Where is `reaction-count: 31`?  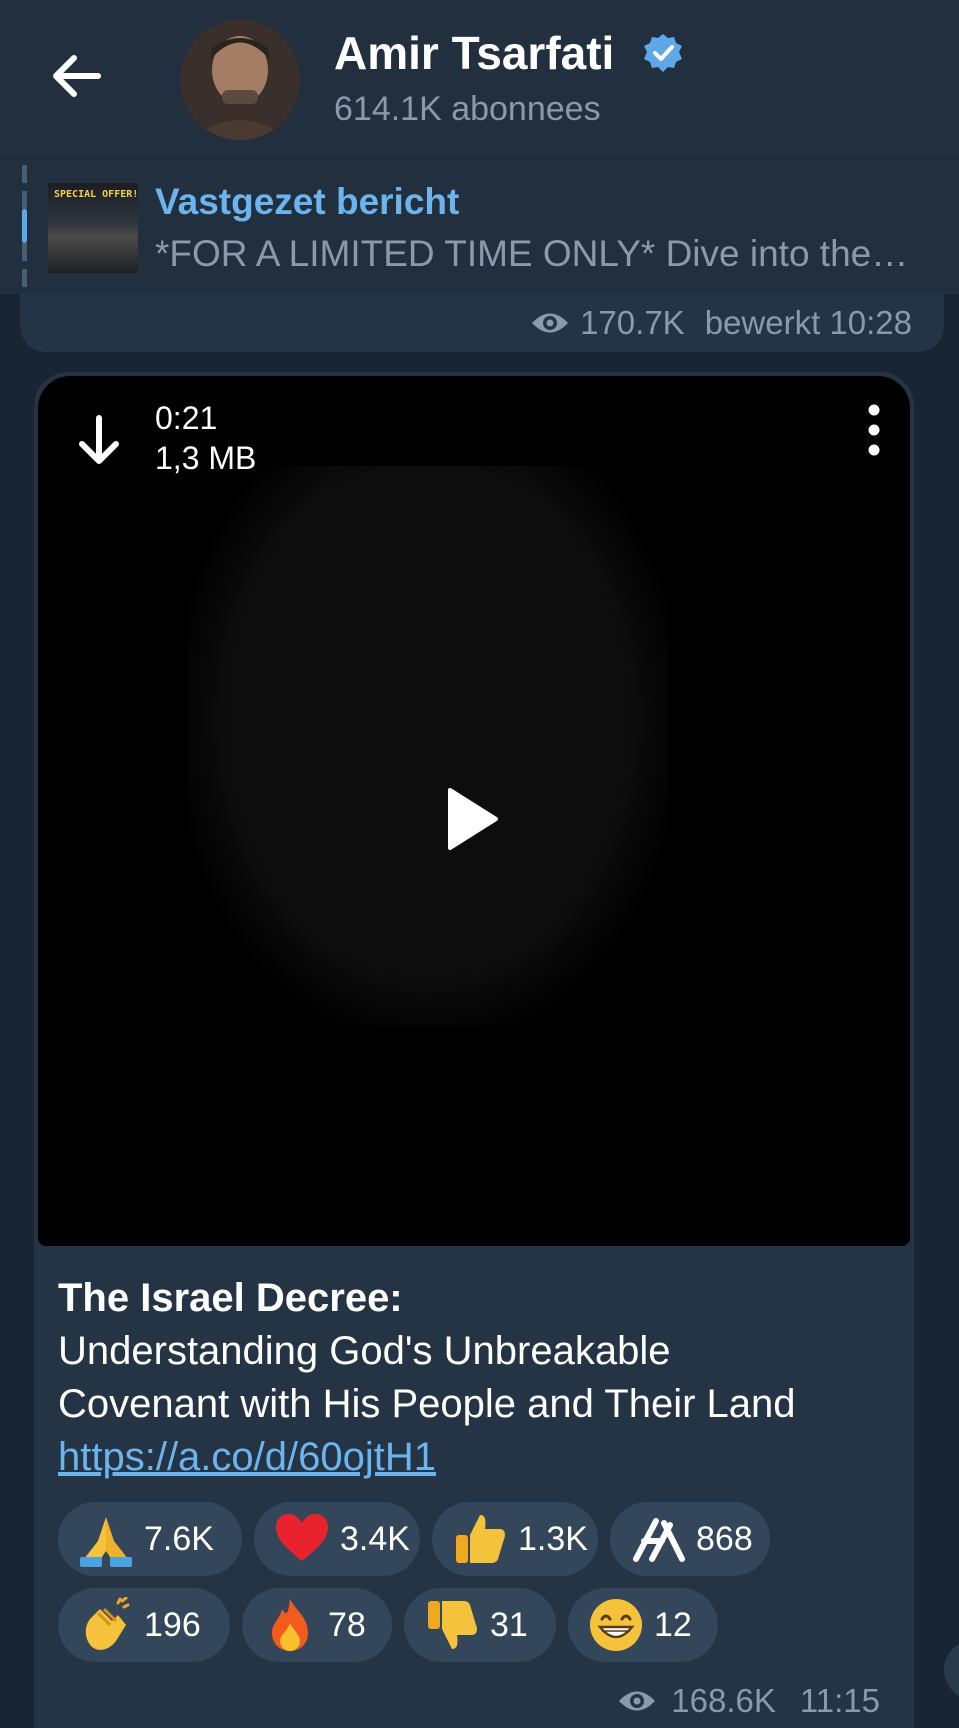 reaction-count: 31 is located at coordinates (509, 1624).